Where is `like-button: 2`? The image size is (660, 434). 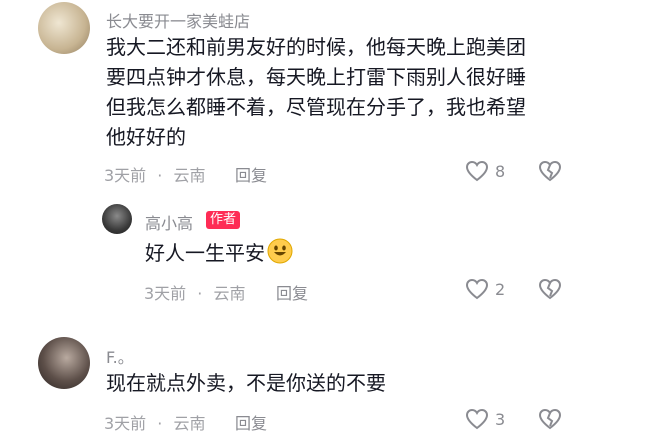
like-button: 2 is located at coordinates (485, 289).